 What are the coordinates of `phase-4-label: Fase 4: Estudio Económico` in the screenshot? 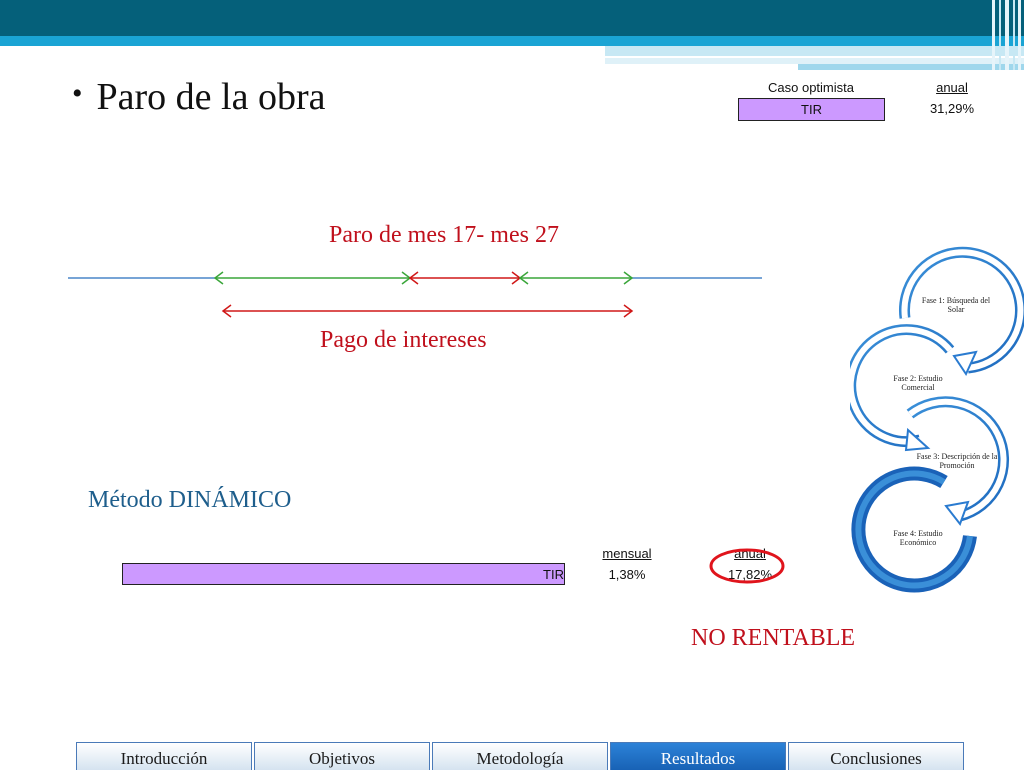 It's located at (918, 538).